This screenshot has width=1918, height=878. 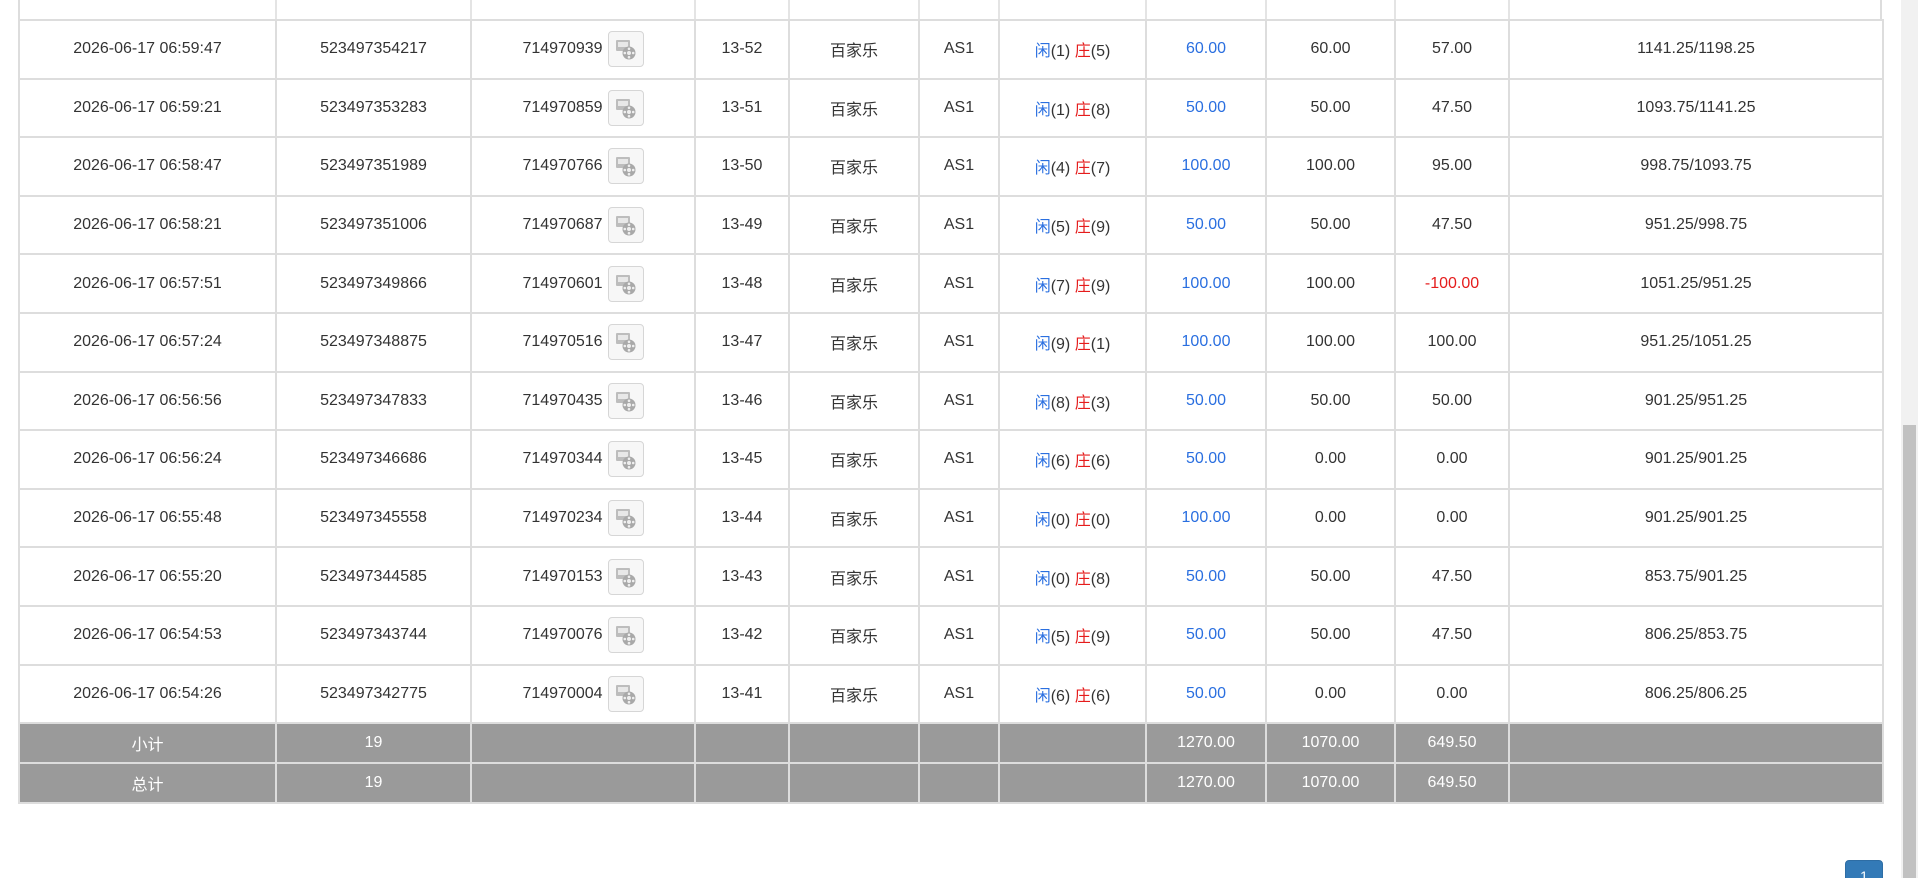 I want to click on result-cell: 闲(5) 庄(9), so click(x=1072, y=225).